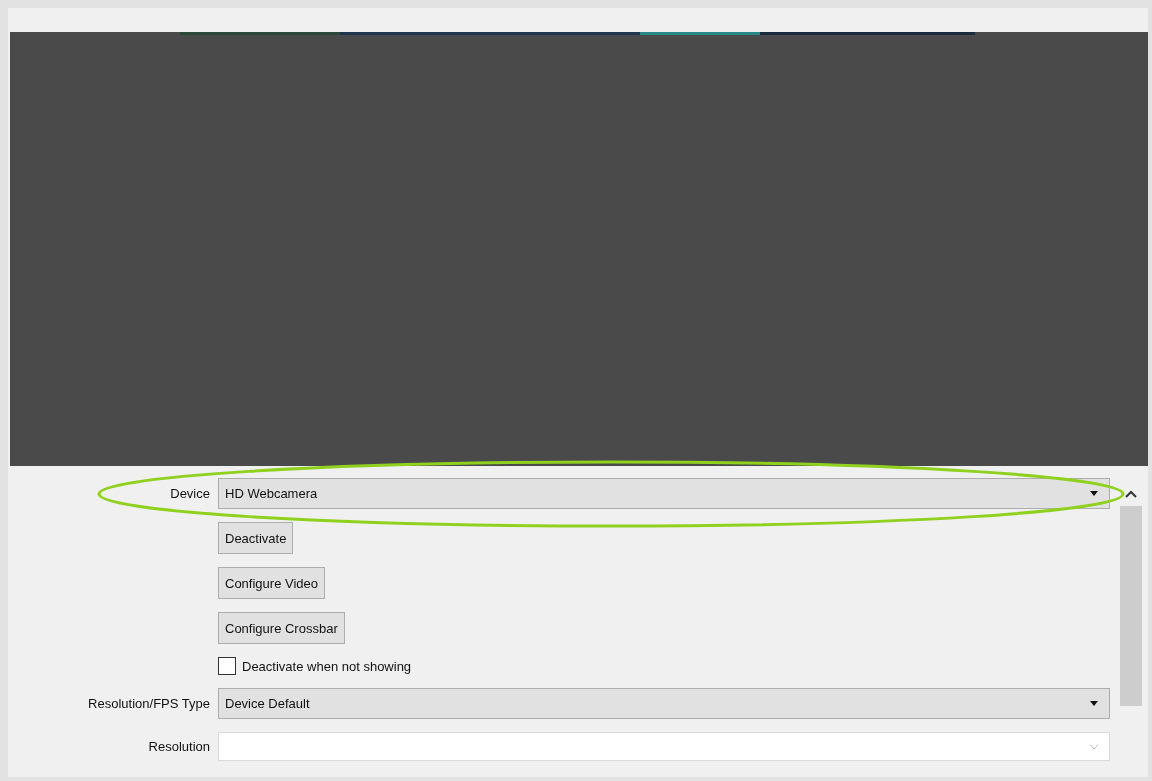  What do you see at coordinates (1131, 494) in the screenshot?
I see `scroll-up-icon` at bounding box center [1131, 494].